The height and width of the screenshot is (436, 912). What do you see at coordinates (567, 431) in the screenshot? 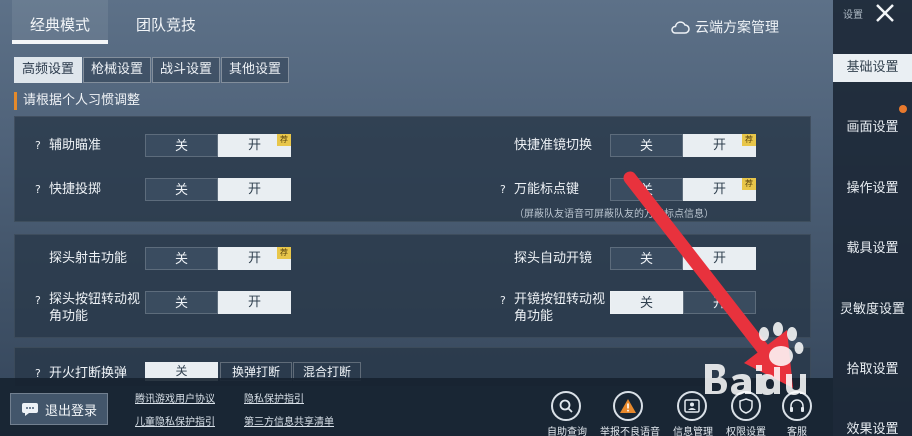
I see `self-query-label: 自助查询` at bounding box center [567, 431].